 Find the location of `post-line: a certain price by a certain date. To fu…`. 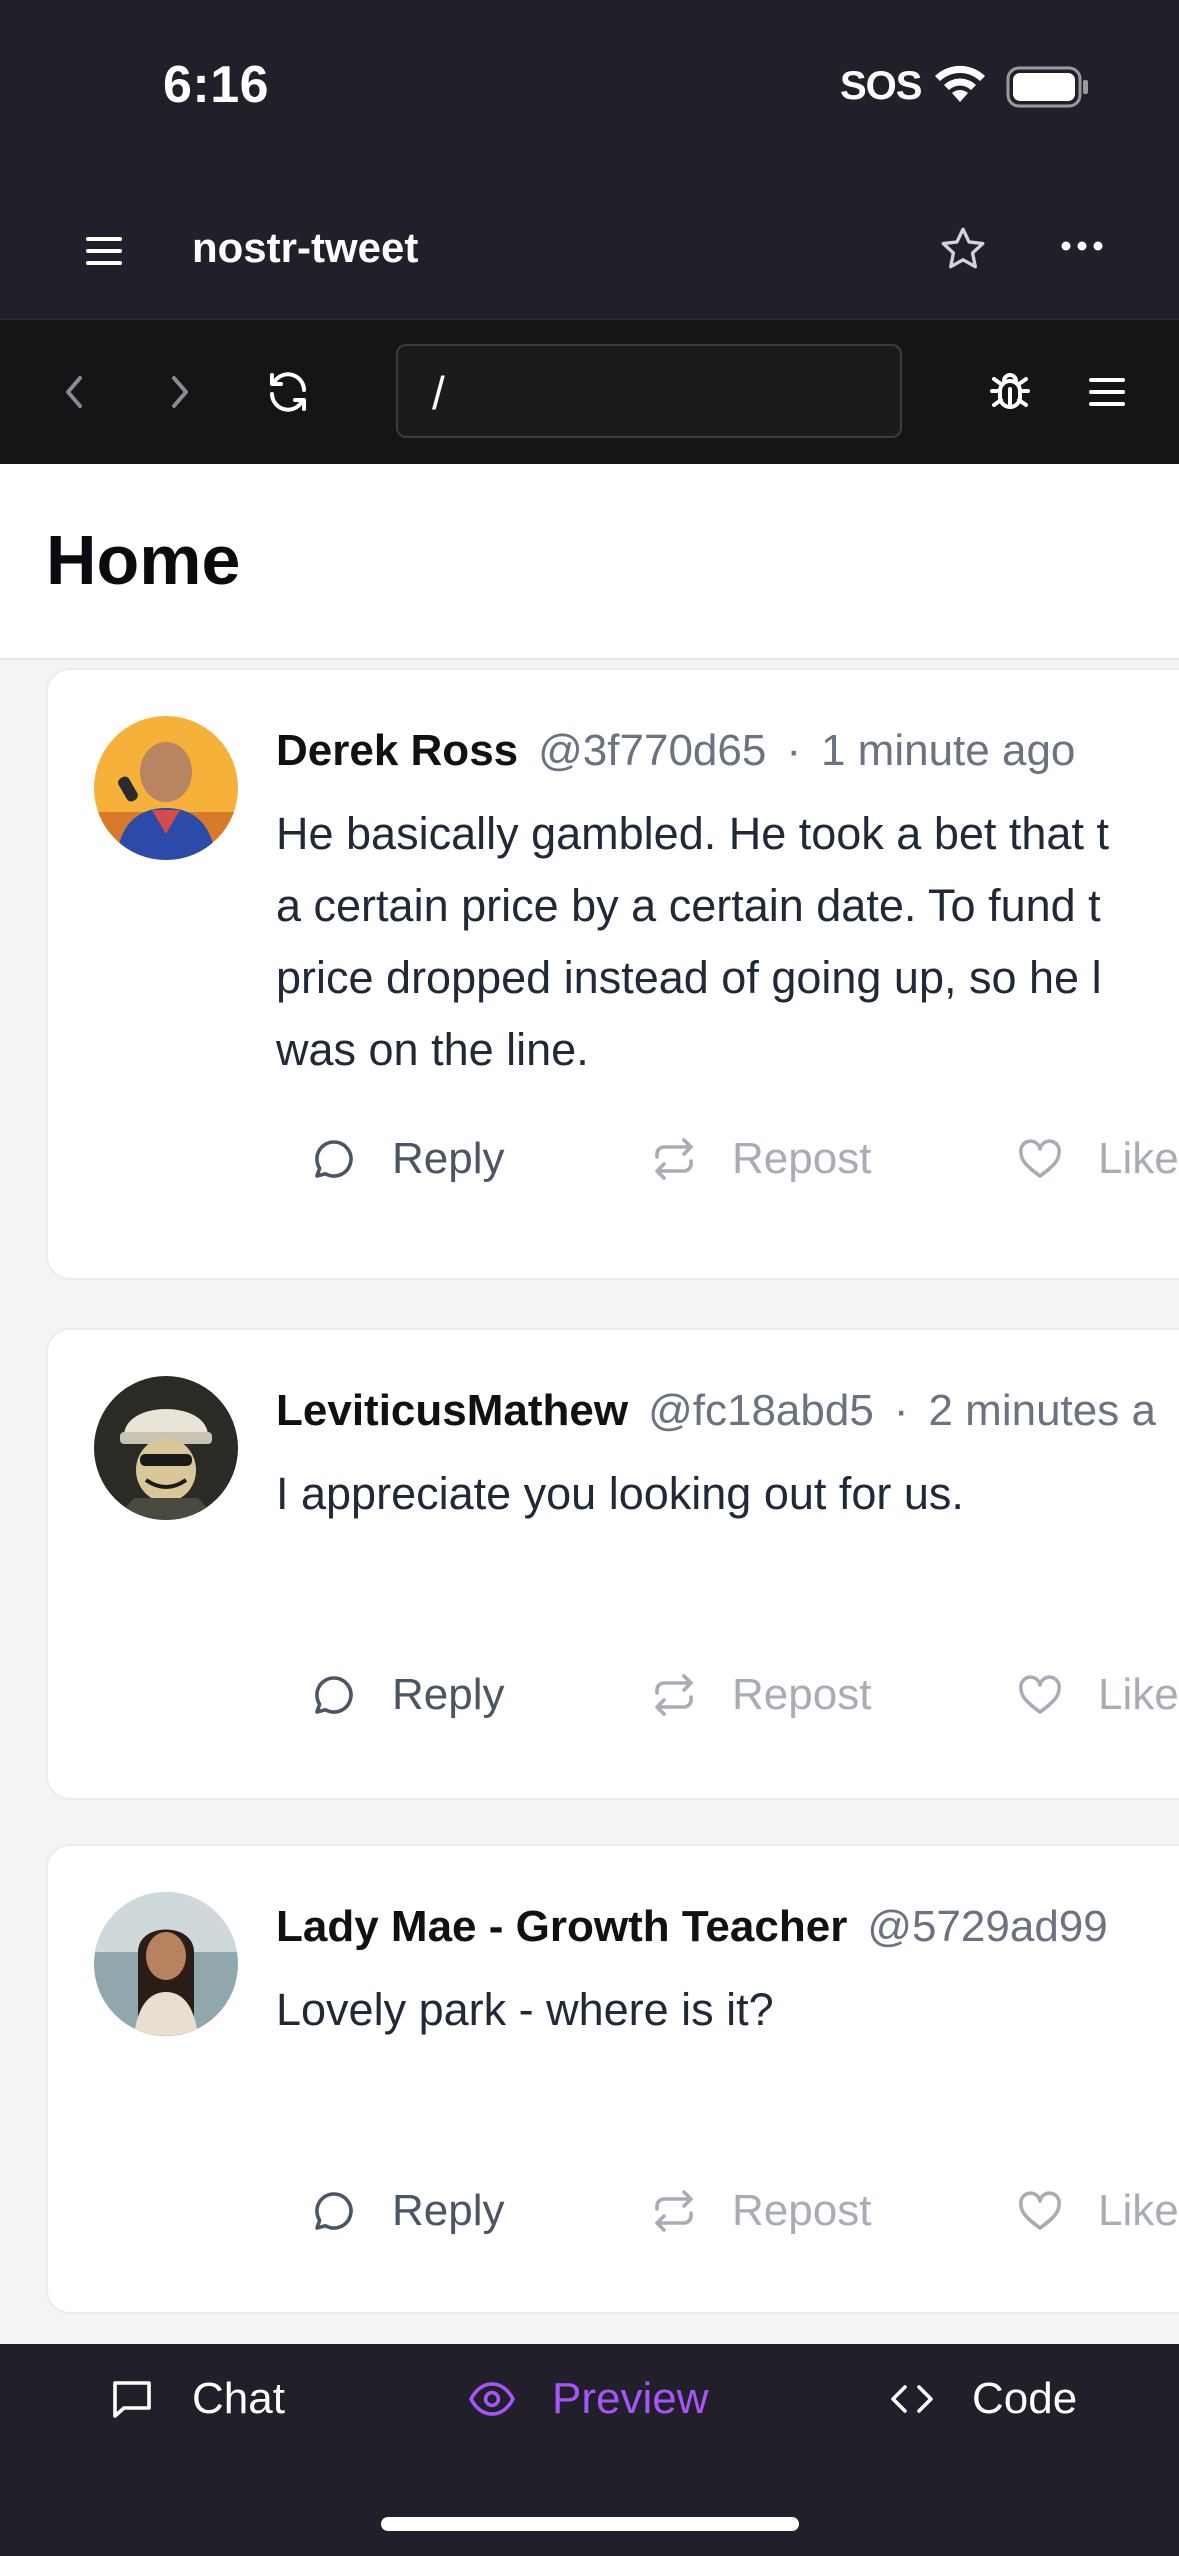

post-line: a certain price by a certain date. To fu… is located at coordinates (688, 905).